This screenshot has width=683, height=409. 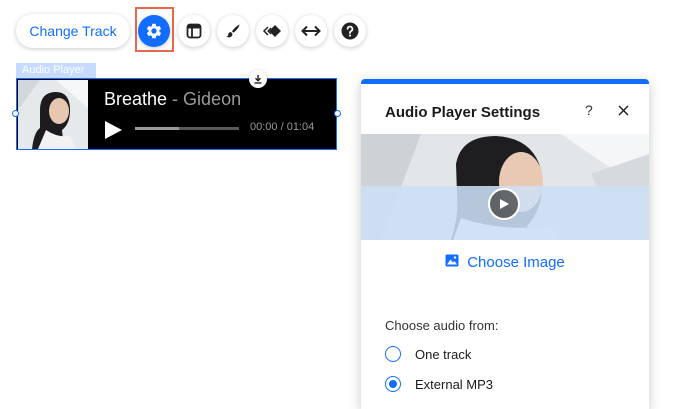 I want to click on layout-button, so click(x=194, y=31).